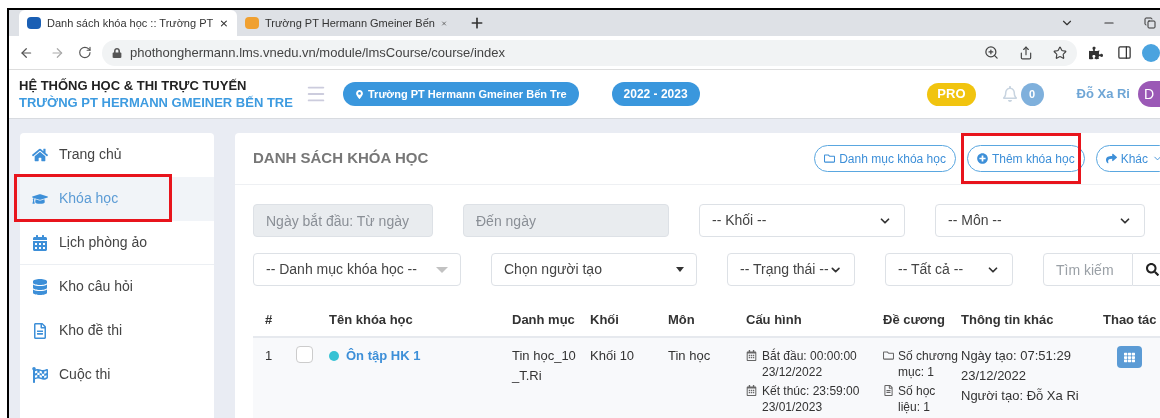 This screenshot has width=1160, height=418. What do you see at coordinates (343, 220) in the screenshot?
I see `date-field: Ngày bắt đầu: Từ ngày` at bounding box center [343, 220].